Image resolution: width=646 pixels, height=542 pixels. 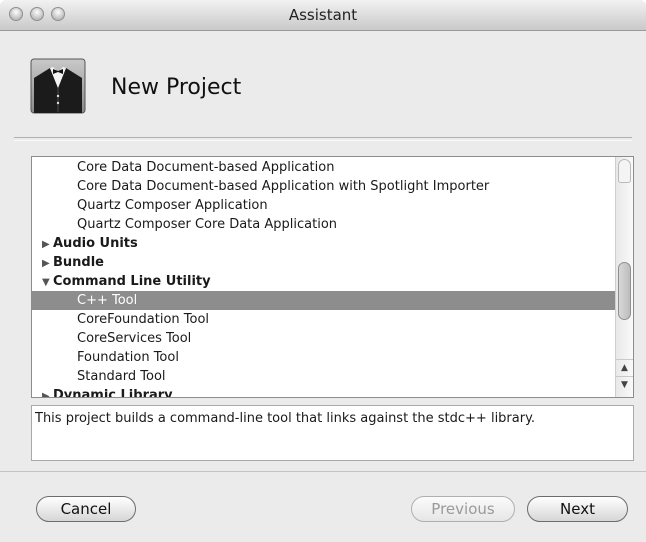 What do you see at coordinates (624, 367) in the screenshot?
I see `scroll-up-arrow-icon: ▲` at bounding box center [624, 367].